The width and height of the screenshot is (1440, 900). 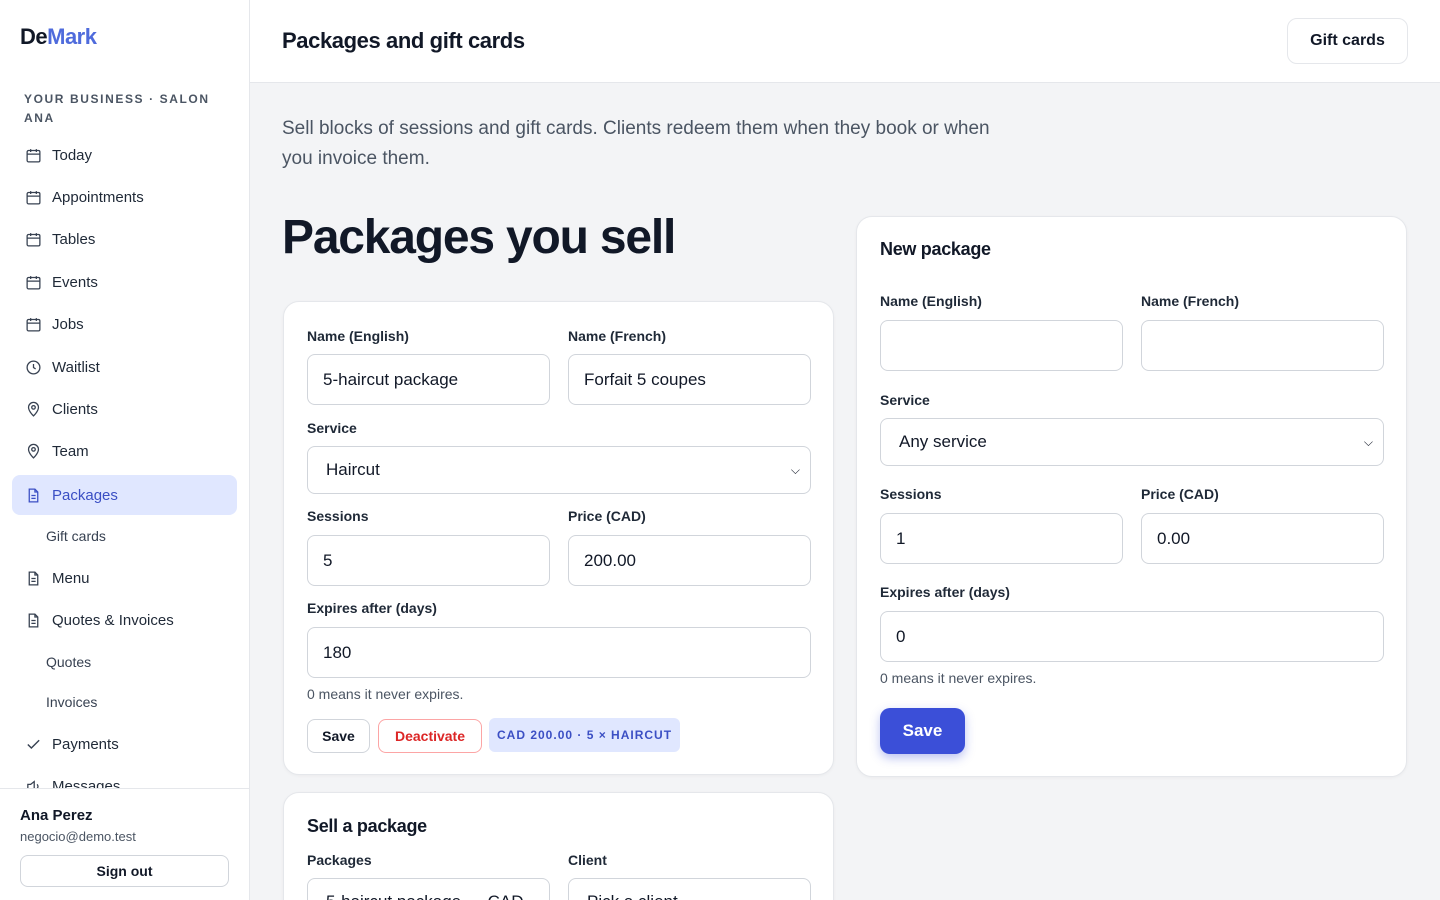 I want to click on price-input: 200.00, so click(x=689, y=560).